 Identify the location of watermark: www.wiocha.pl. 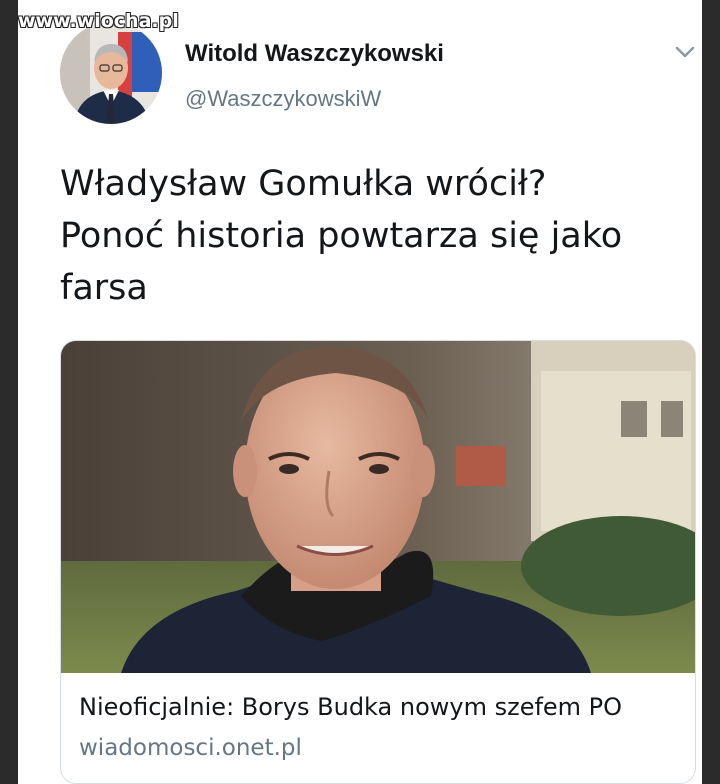
(98, 21).